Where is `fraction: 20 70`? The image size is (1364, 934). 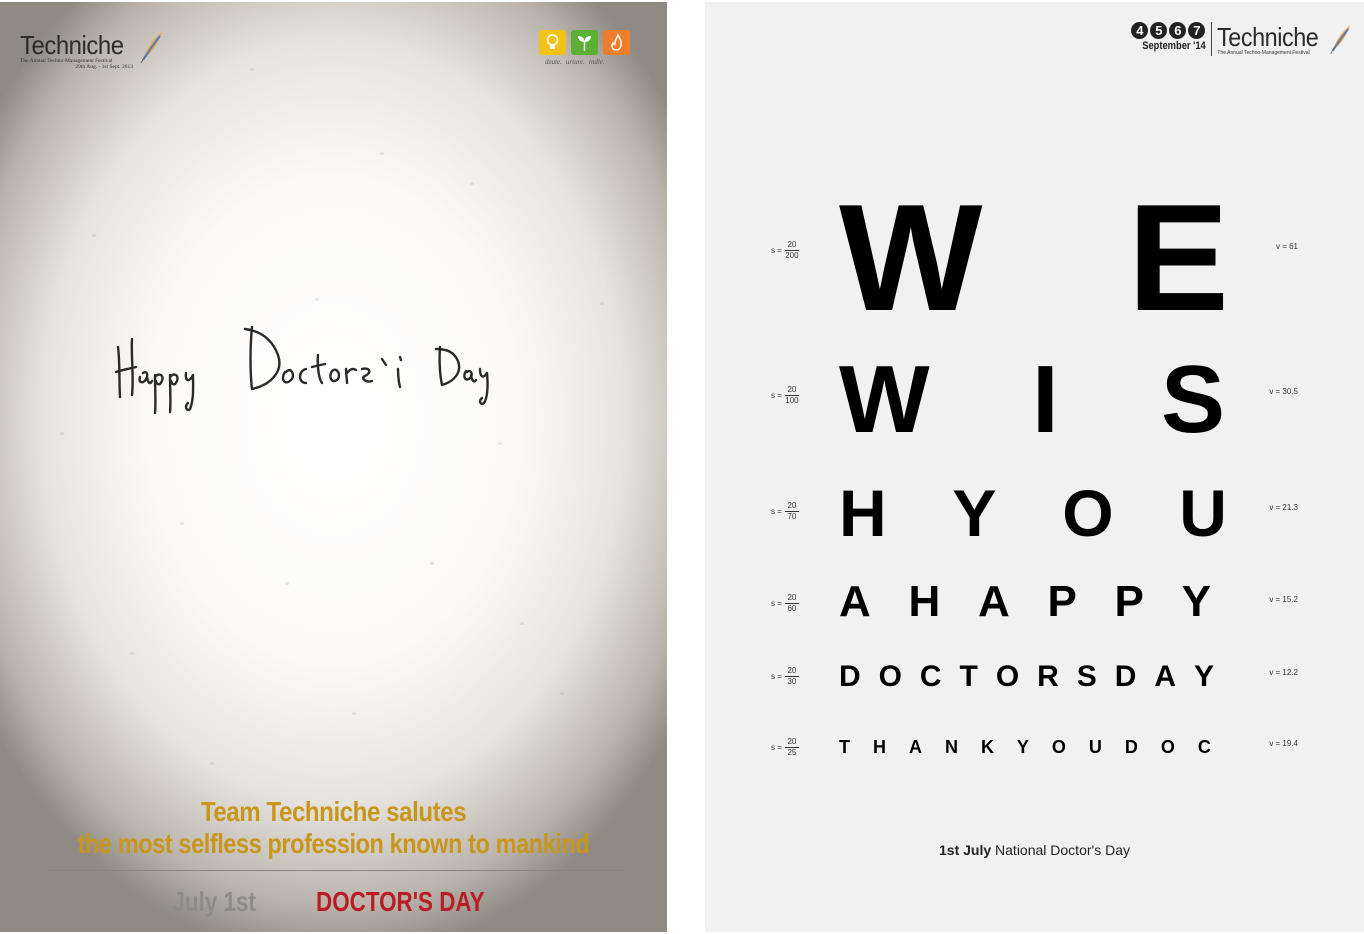 fraction: 20 70 is located at coordinates (791, 511).